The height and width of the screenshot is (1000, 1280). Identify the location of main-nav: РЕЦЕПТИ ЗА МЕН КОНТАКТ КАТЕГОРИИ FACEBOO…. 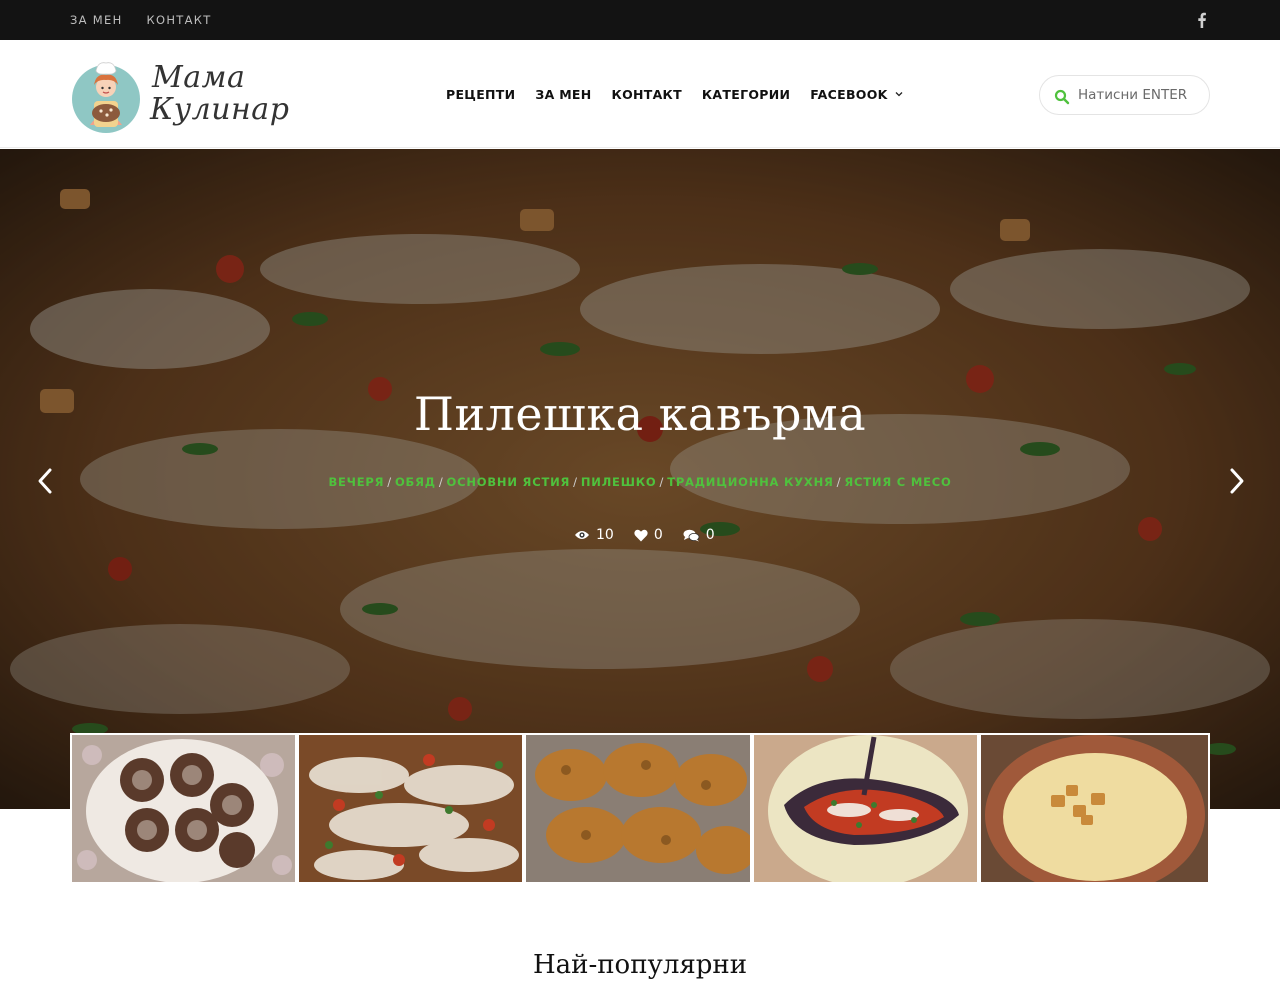
(675, 94).